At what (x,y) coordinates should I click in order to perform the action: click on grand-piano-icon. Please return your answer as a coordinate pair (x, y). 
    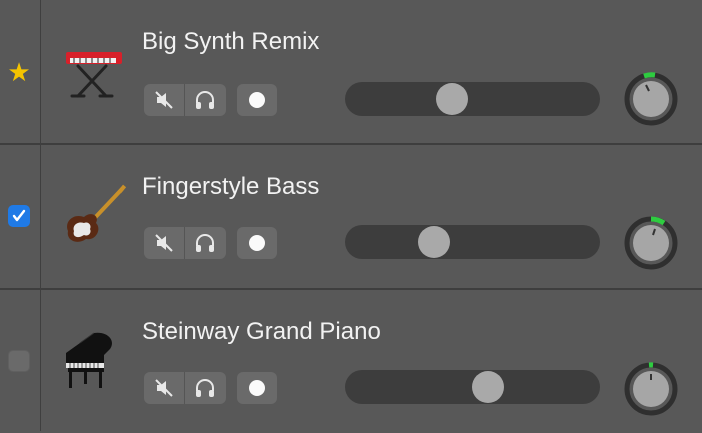
    Looking at the image, I should click on (89, 360).